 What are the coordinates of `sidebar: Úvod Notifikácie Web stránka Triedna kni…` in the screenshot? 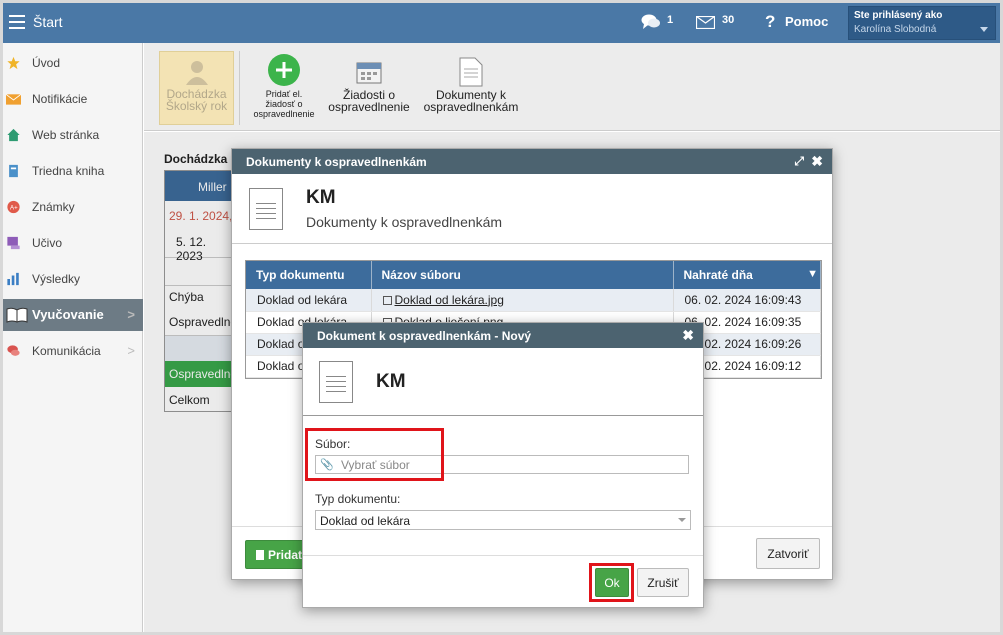 It's located at (73, 337).